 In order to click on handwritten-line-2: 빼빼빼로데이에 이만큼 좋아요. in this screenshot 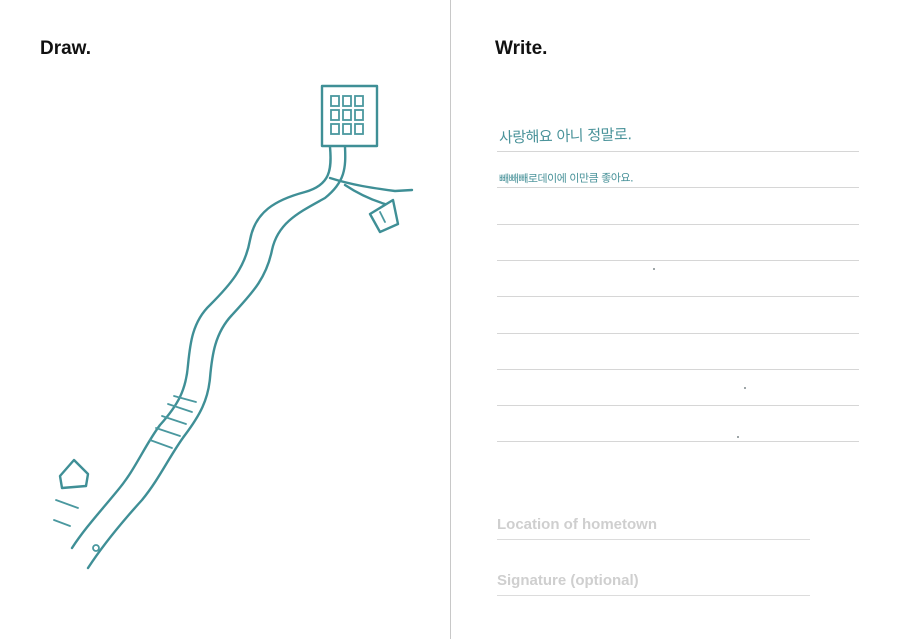, I will do `click(566, 178)`.